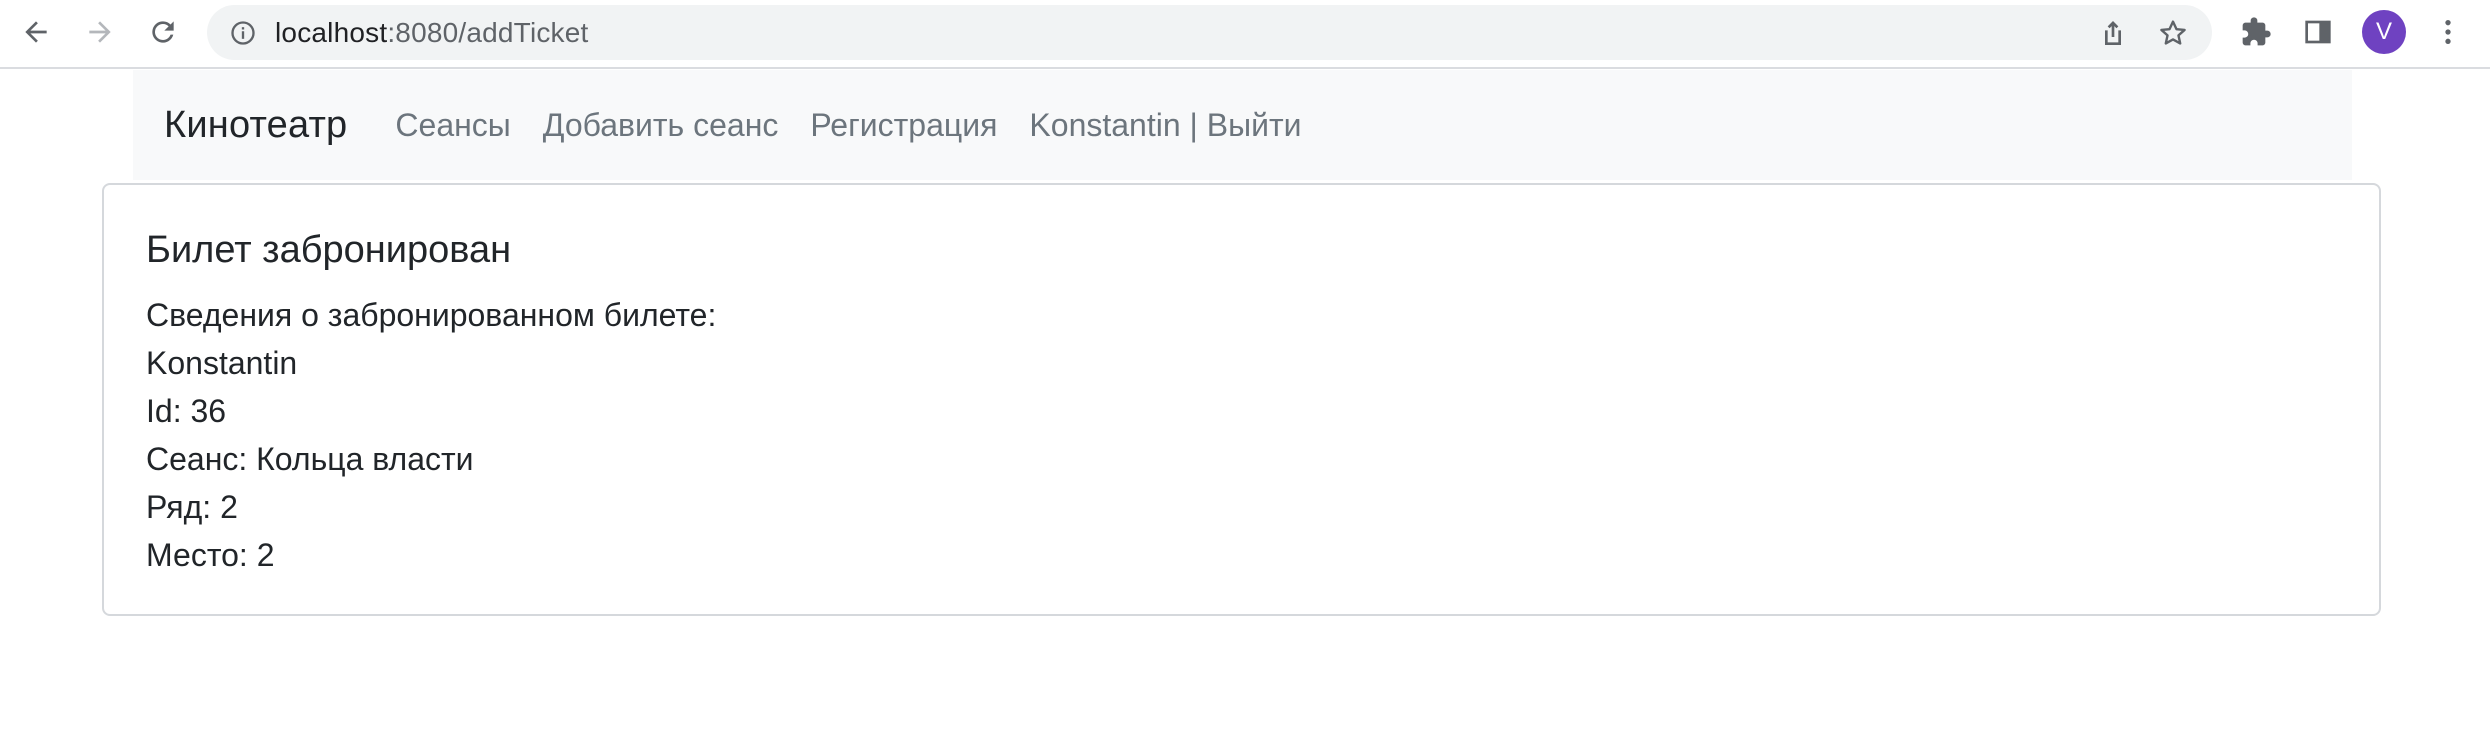 Image resolution: width=2490 pixels, height=742 pixels. What do you see at coordinates (192, 507) in the screenshot?
I see `ticket-row: Ряд: 2` at bounding box center [192, 507].